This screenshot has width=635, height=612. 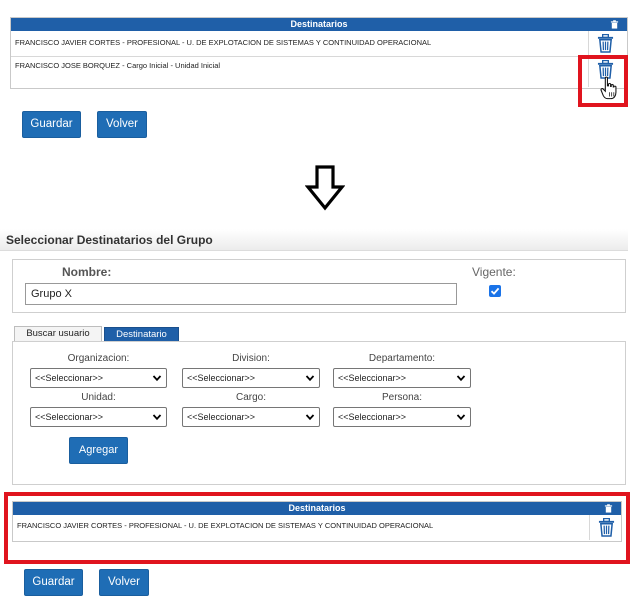 What do you see at coordinates (98, 450) in the screenshot?
I see `agregar-button: Agregar` at bounding box center [98, 450].